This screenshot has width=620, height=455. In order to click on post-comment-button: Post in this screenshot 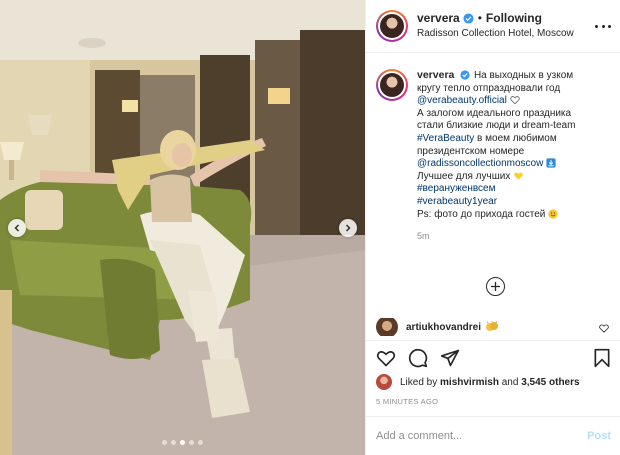, I will do `click(599, 436)`.